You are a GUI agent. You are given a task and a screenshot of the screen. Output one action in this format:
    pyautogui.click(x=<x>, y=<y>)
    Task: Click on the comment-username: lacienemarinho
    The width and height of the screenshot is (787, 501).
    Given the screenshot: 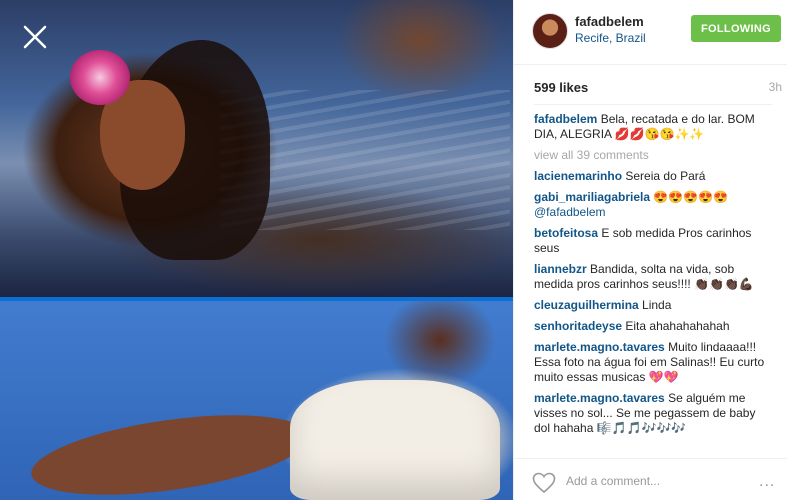 What is the action you would take?
    pyautogui.click(x=578, y=176)
    